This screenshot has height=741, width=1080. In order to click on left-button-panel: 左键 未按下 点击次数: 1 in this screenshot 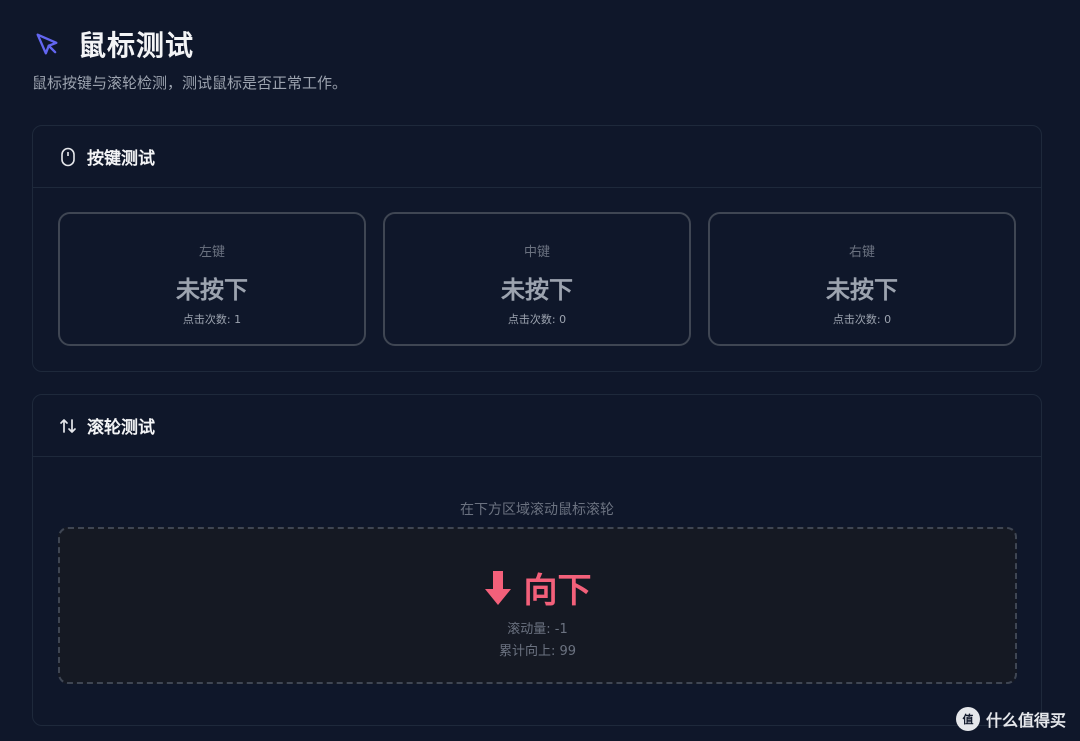, I will do `click(212, 279)`.